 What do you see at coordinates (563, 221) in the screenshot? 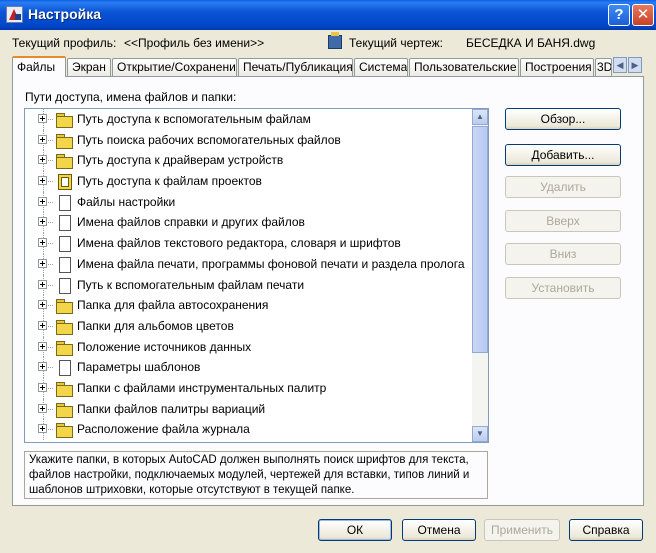
I see `move-up-button: Вверх` at bounding box center [563, 221].